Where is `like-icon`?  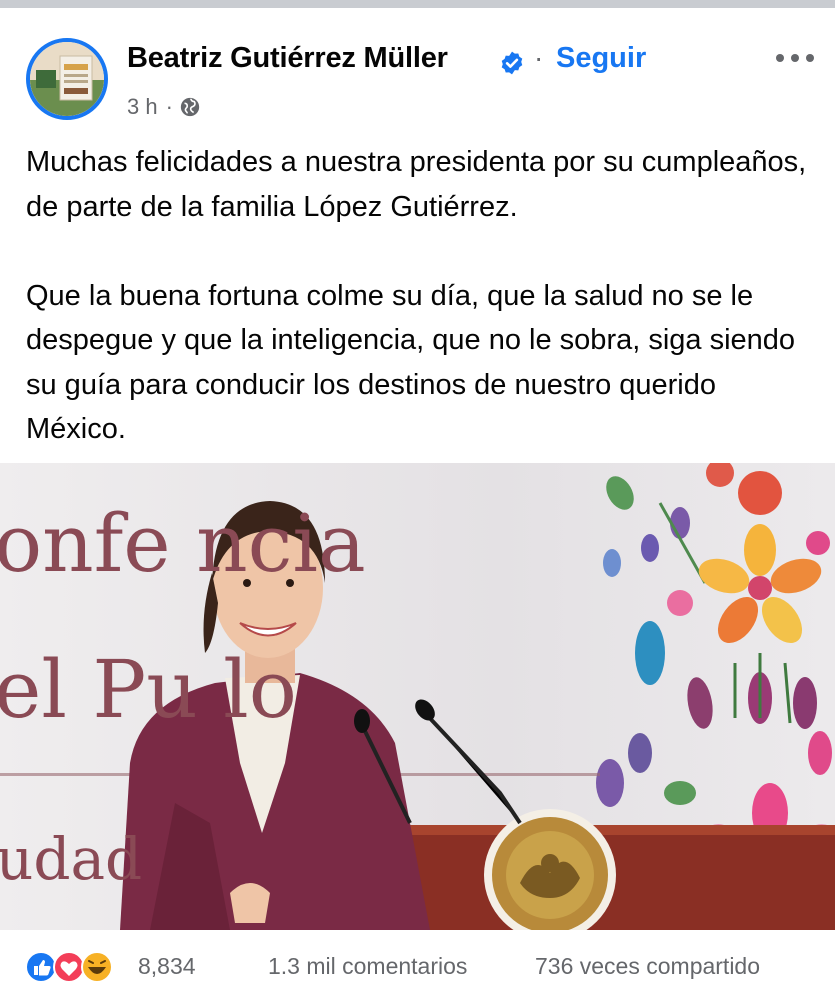 like-icon is located at coordinates (41, 967).